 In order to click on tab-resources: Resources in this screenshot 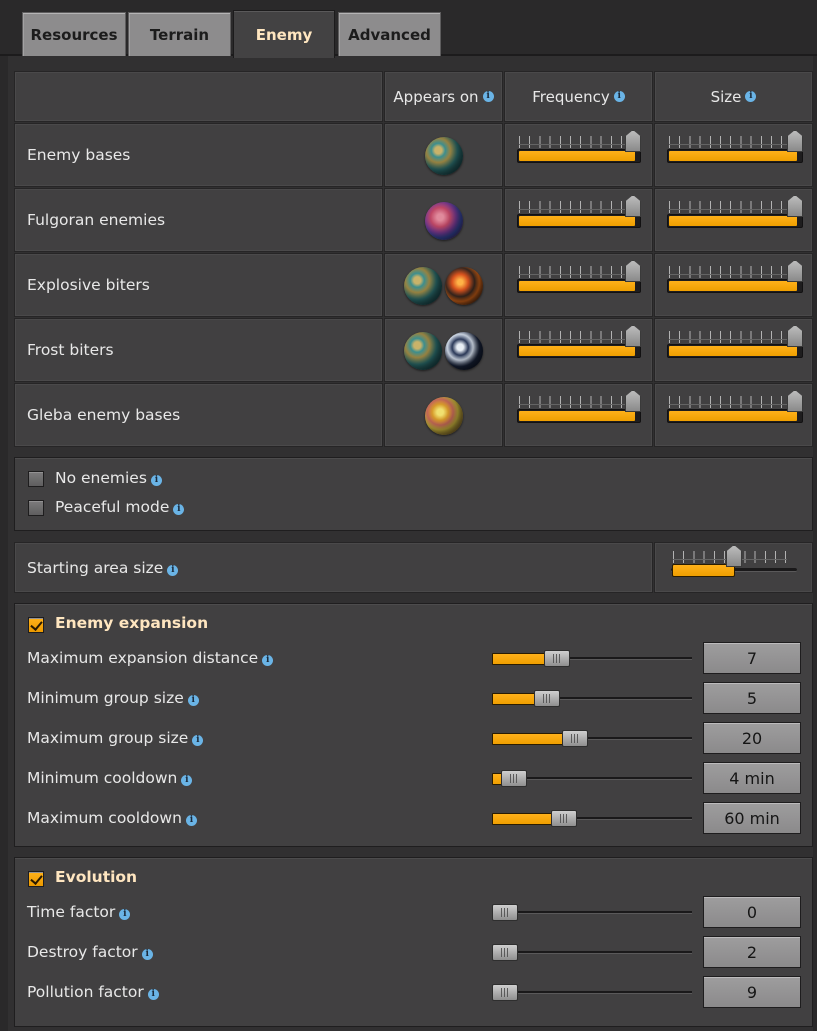, I will do `click(74, 34)`.